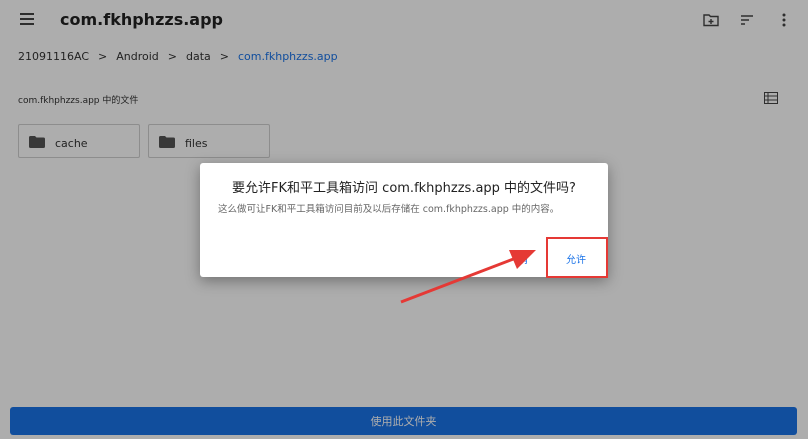 The image size is (808, 439). I want to click on dialog-title: 要允许FK和平工具箱访问 com.fkhphzzs.app 中的文件吗?, so click(404, 188).